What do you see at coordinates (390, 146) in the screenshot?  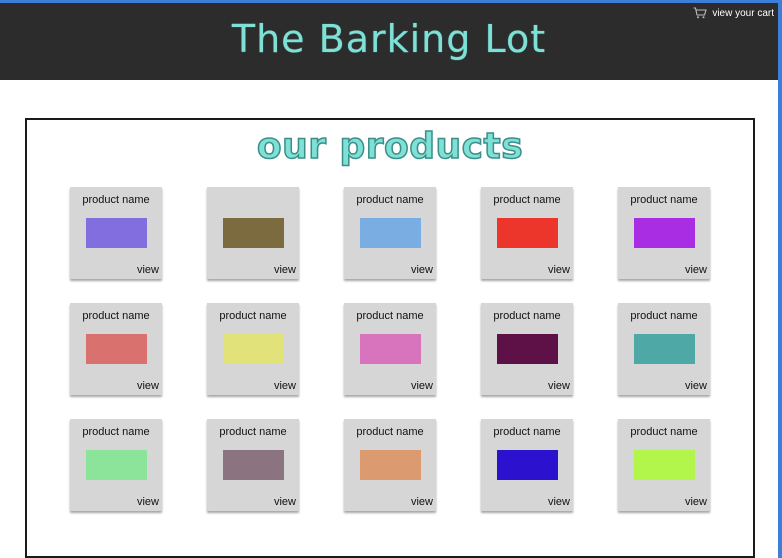 I see `section-title: our products` at bounding box center [390, 146].